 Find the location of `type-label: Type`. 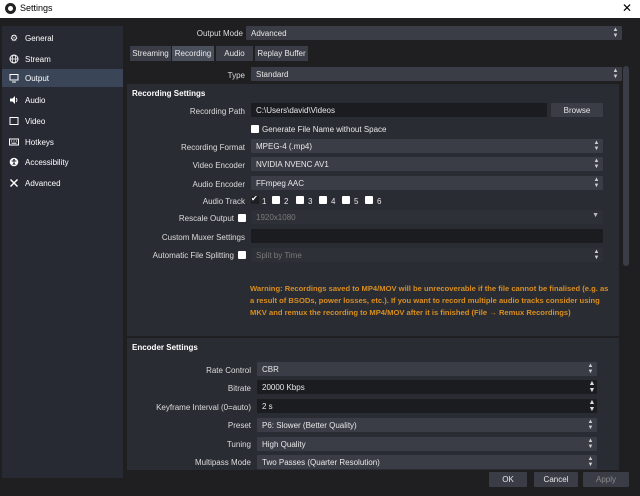

type-label: Type is located at coordinates (236, 75).